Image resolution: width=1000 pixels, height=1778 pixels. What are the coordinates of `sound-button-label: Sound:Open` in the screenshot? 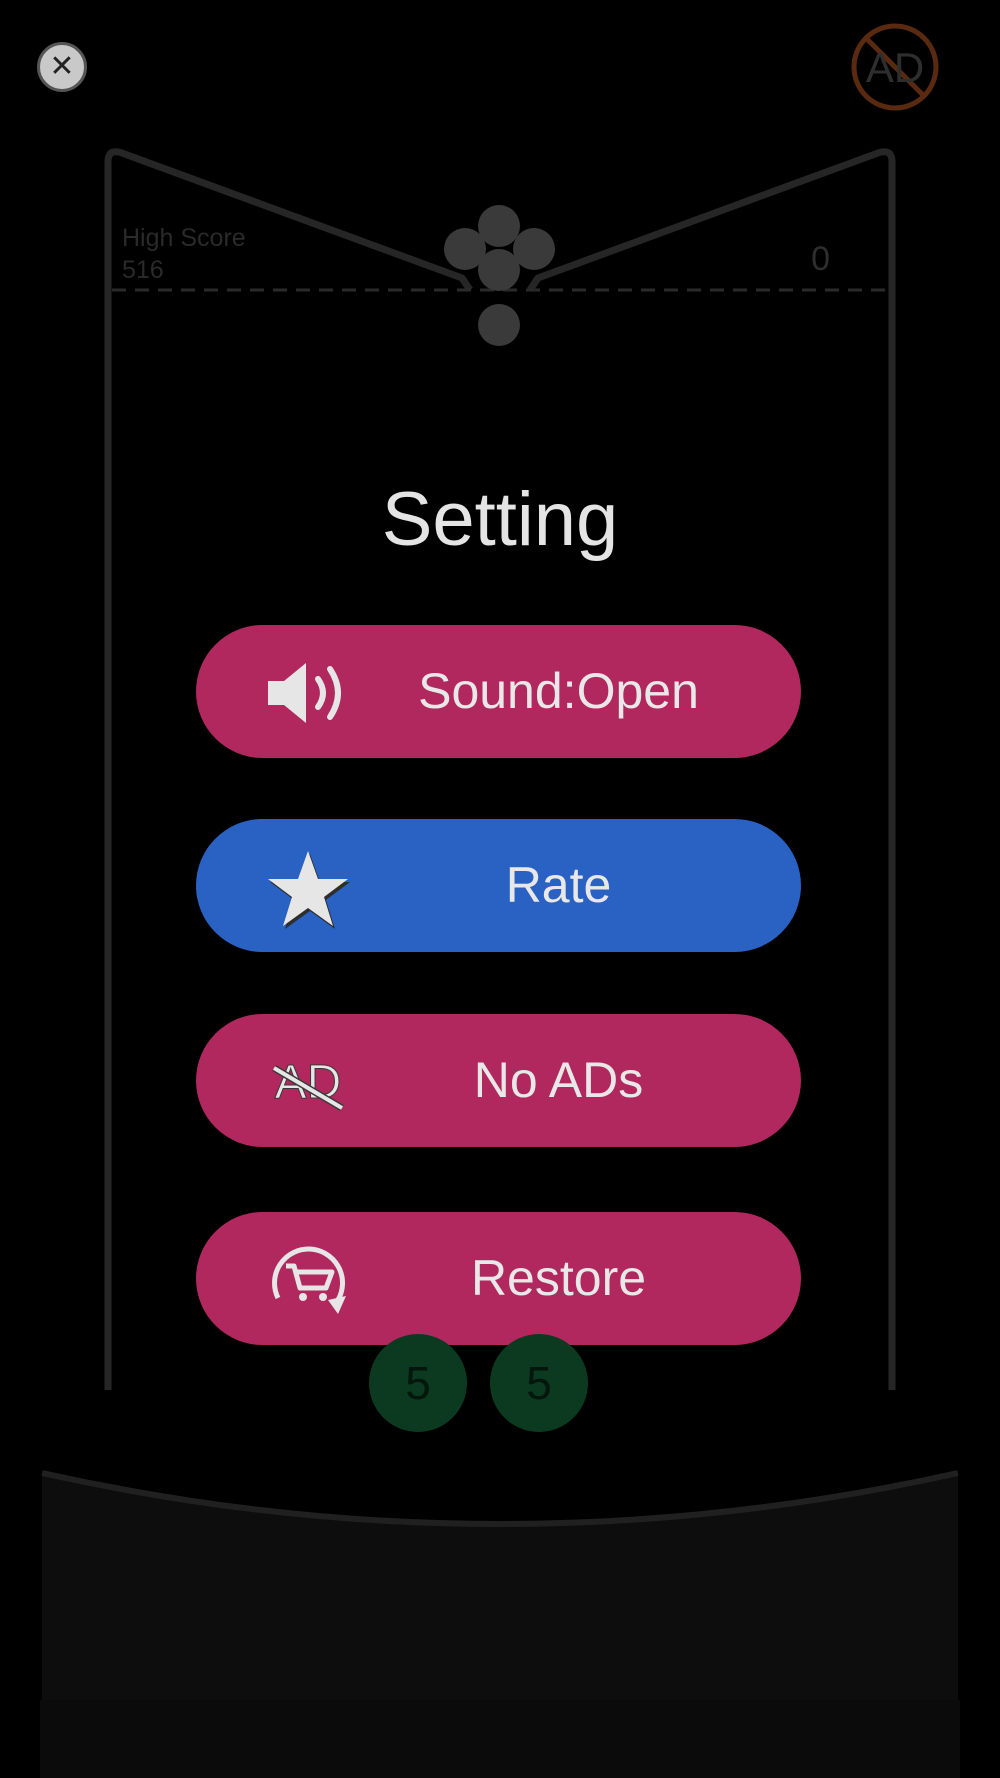 It's located at (558, 691).